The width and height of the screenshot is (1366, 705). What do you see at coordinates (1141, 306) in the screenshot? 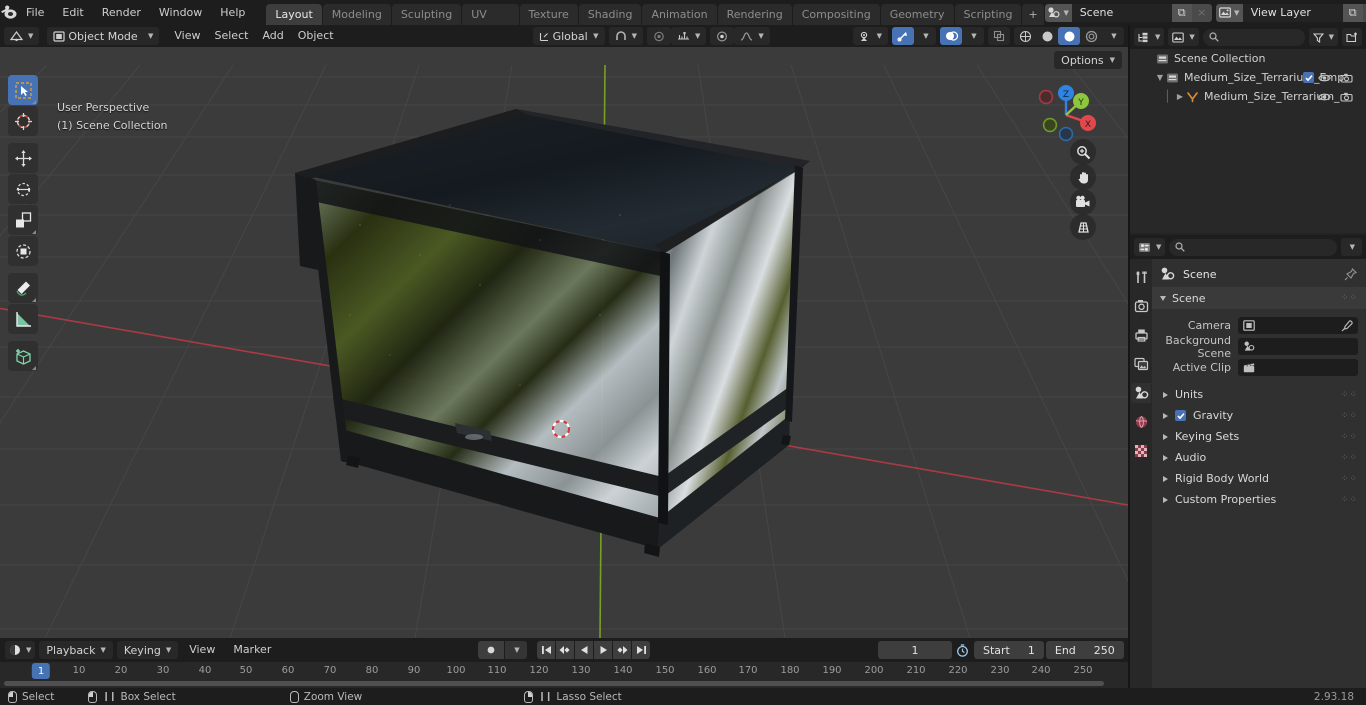
I see `properties-tab-render` at bounding box center [1141, 306].